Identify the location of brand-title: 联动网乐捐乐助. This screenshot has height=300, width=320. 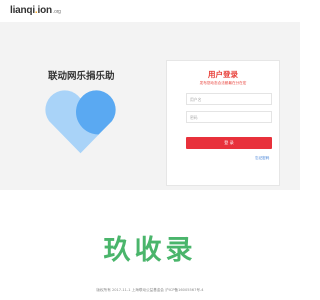
(81, 76).